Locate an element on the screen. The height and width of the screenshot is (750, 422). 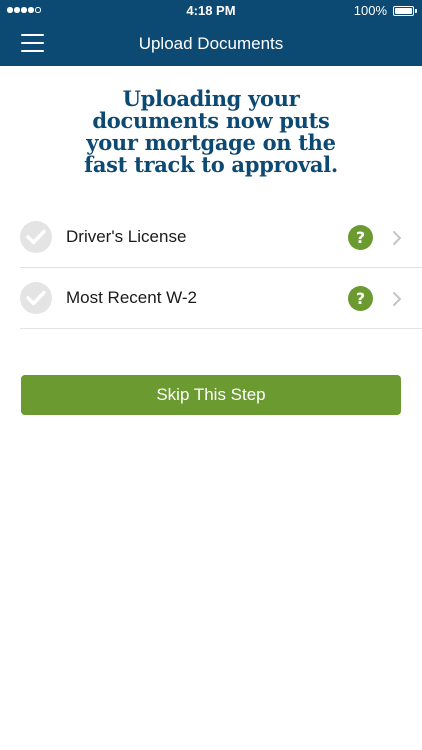
nav-bar: Upload Documents is located at coordinates (211, 44).